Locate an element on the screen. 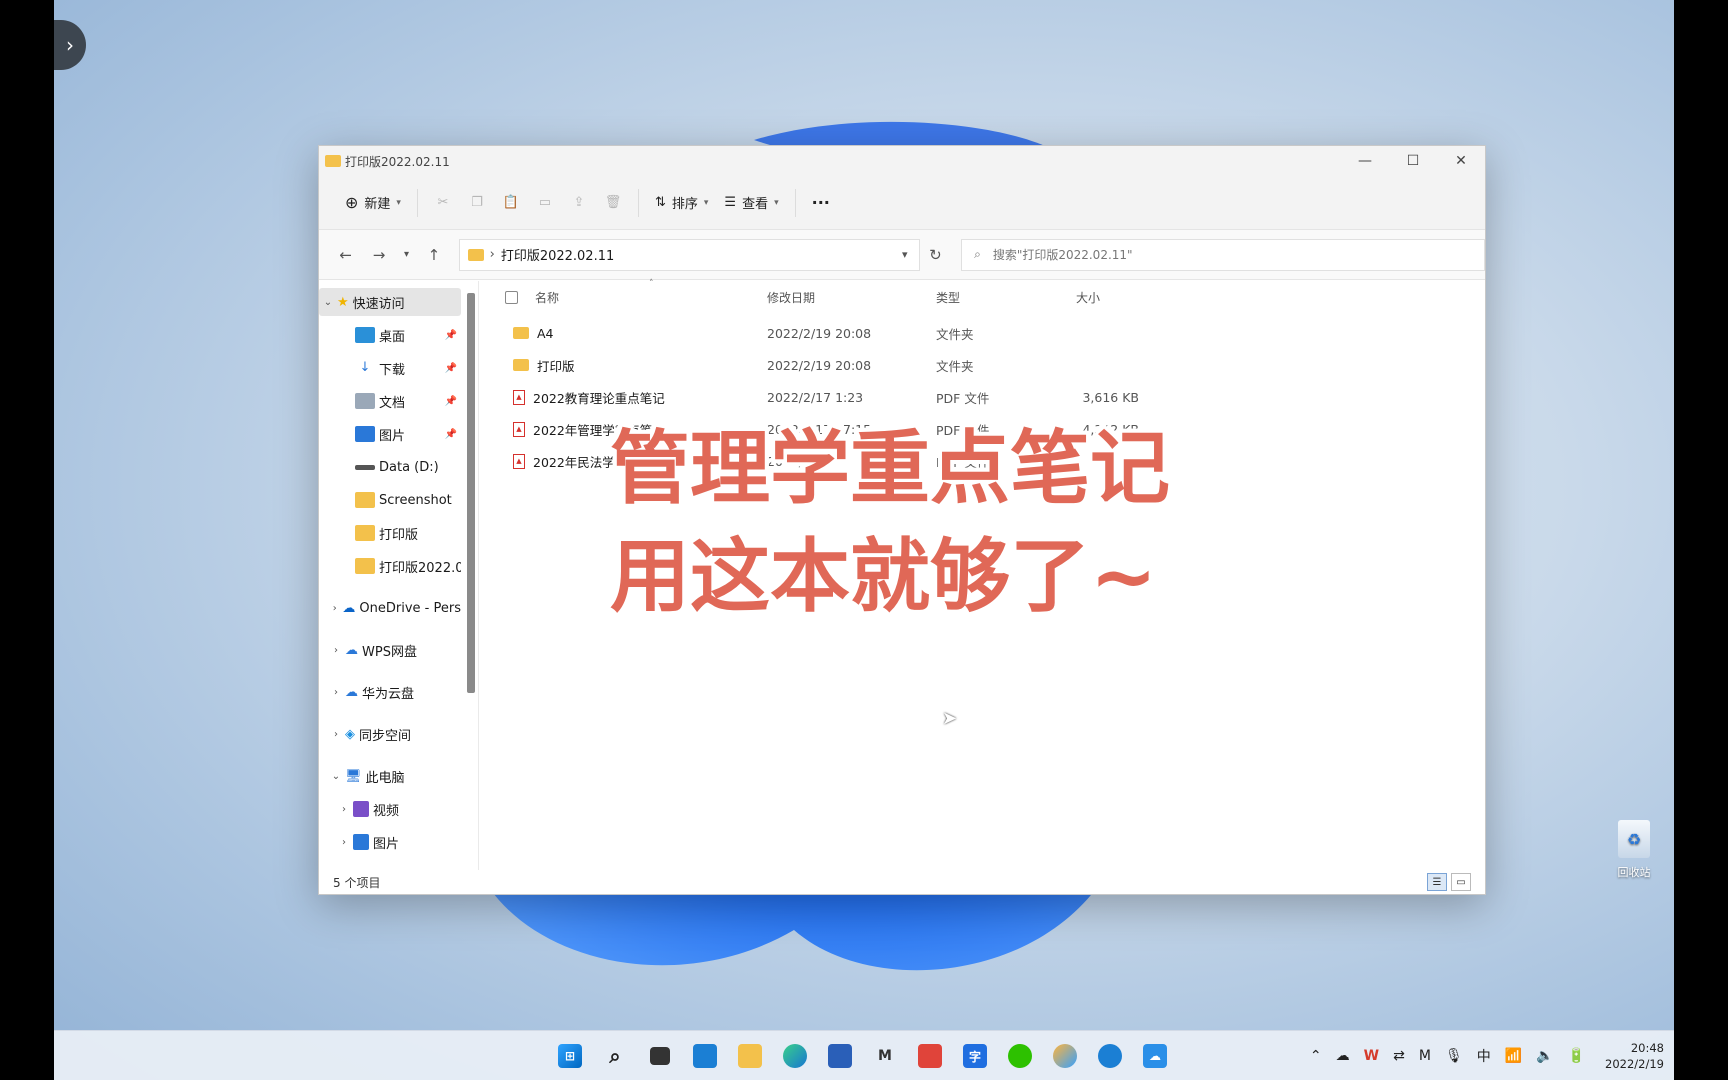 The image size is (1728, 1080). office-app-icon is located at coordinates (930, 1056).